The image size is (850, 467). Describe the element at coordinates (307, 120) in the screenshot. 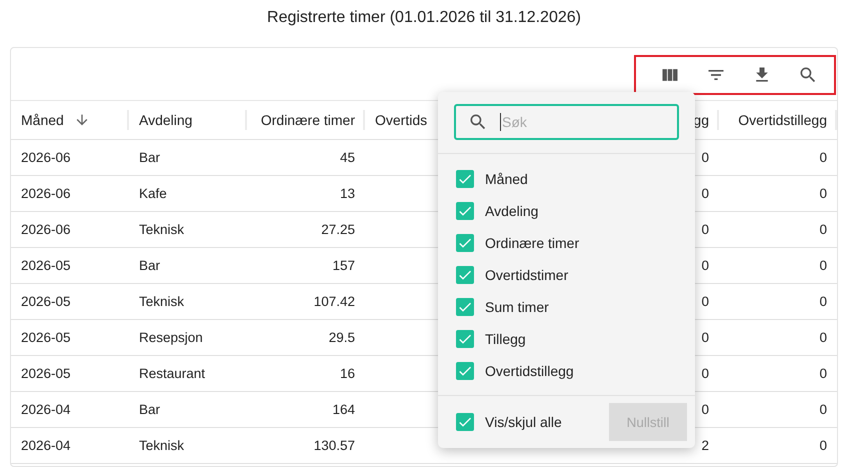

I see `column-header: Ordinære timer` at that location.